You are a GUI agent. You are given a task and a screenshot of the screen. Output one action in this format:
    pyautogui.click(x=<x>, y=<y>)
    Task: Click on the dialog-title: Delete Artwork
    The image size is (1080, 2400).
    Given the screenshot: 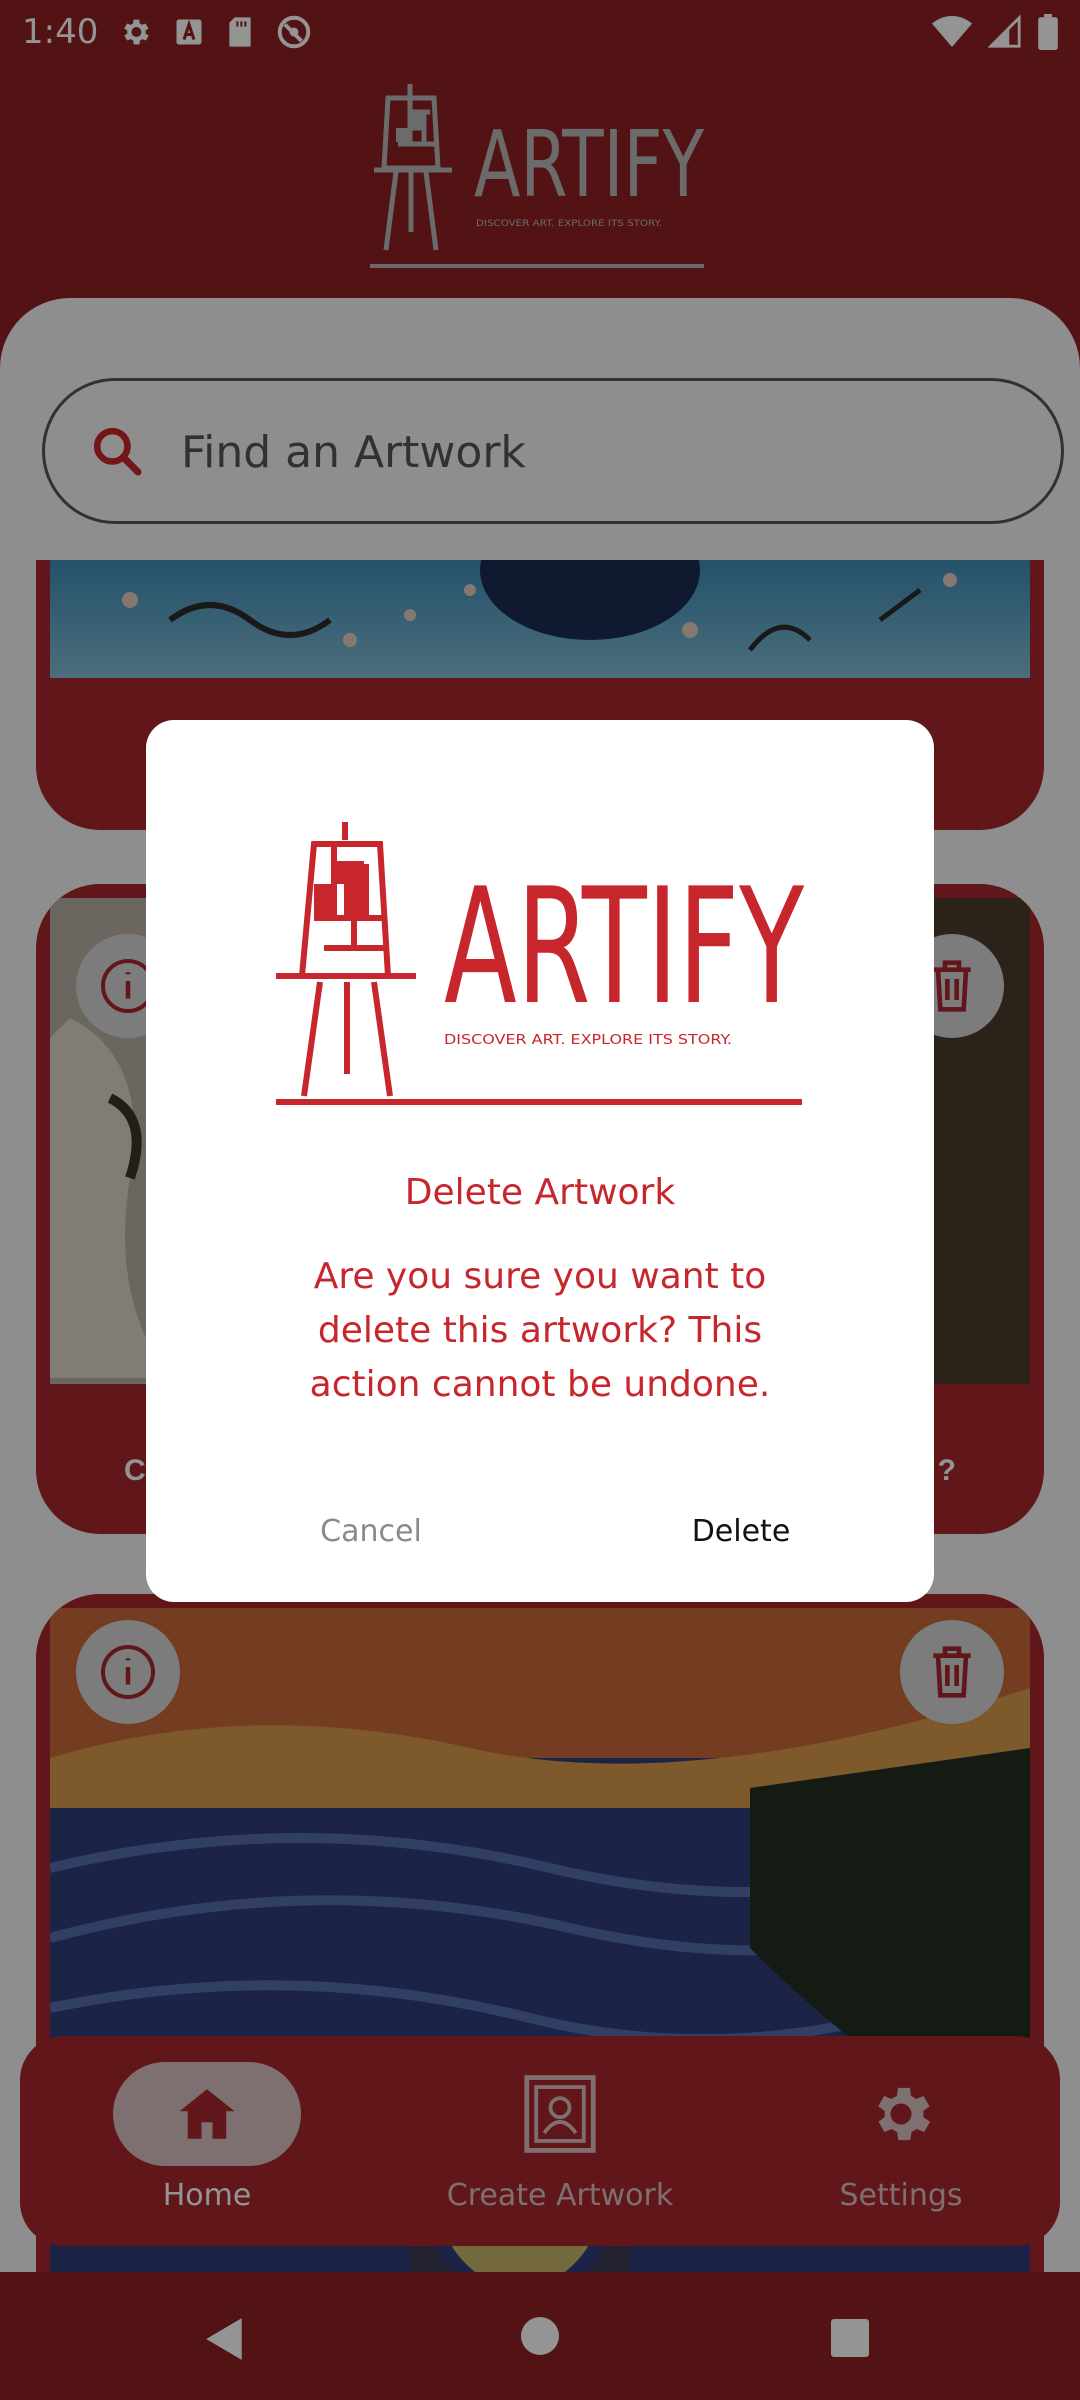 What is the action you would take?
    pyautogui.click(x=540, y=1192)
    